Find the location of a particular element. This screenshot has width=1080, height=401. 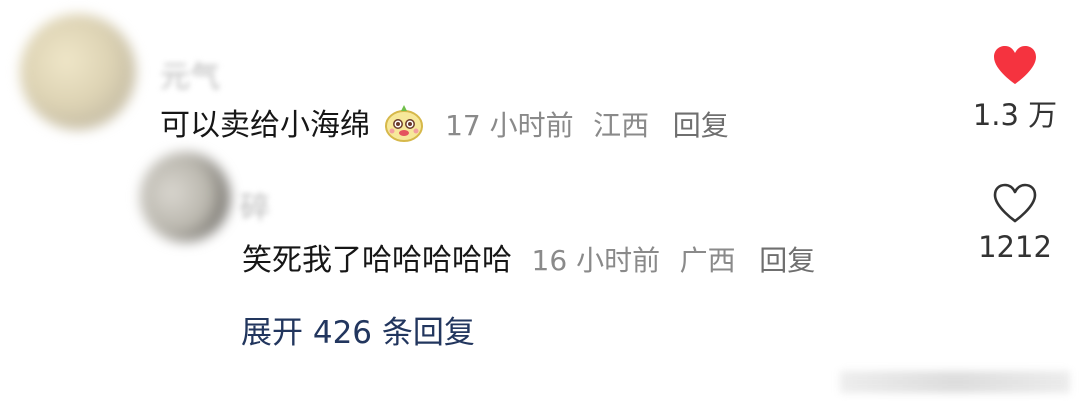

reply-reply-button: 回复 is located at coordinates (787, 260).